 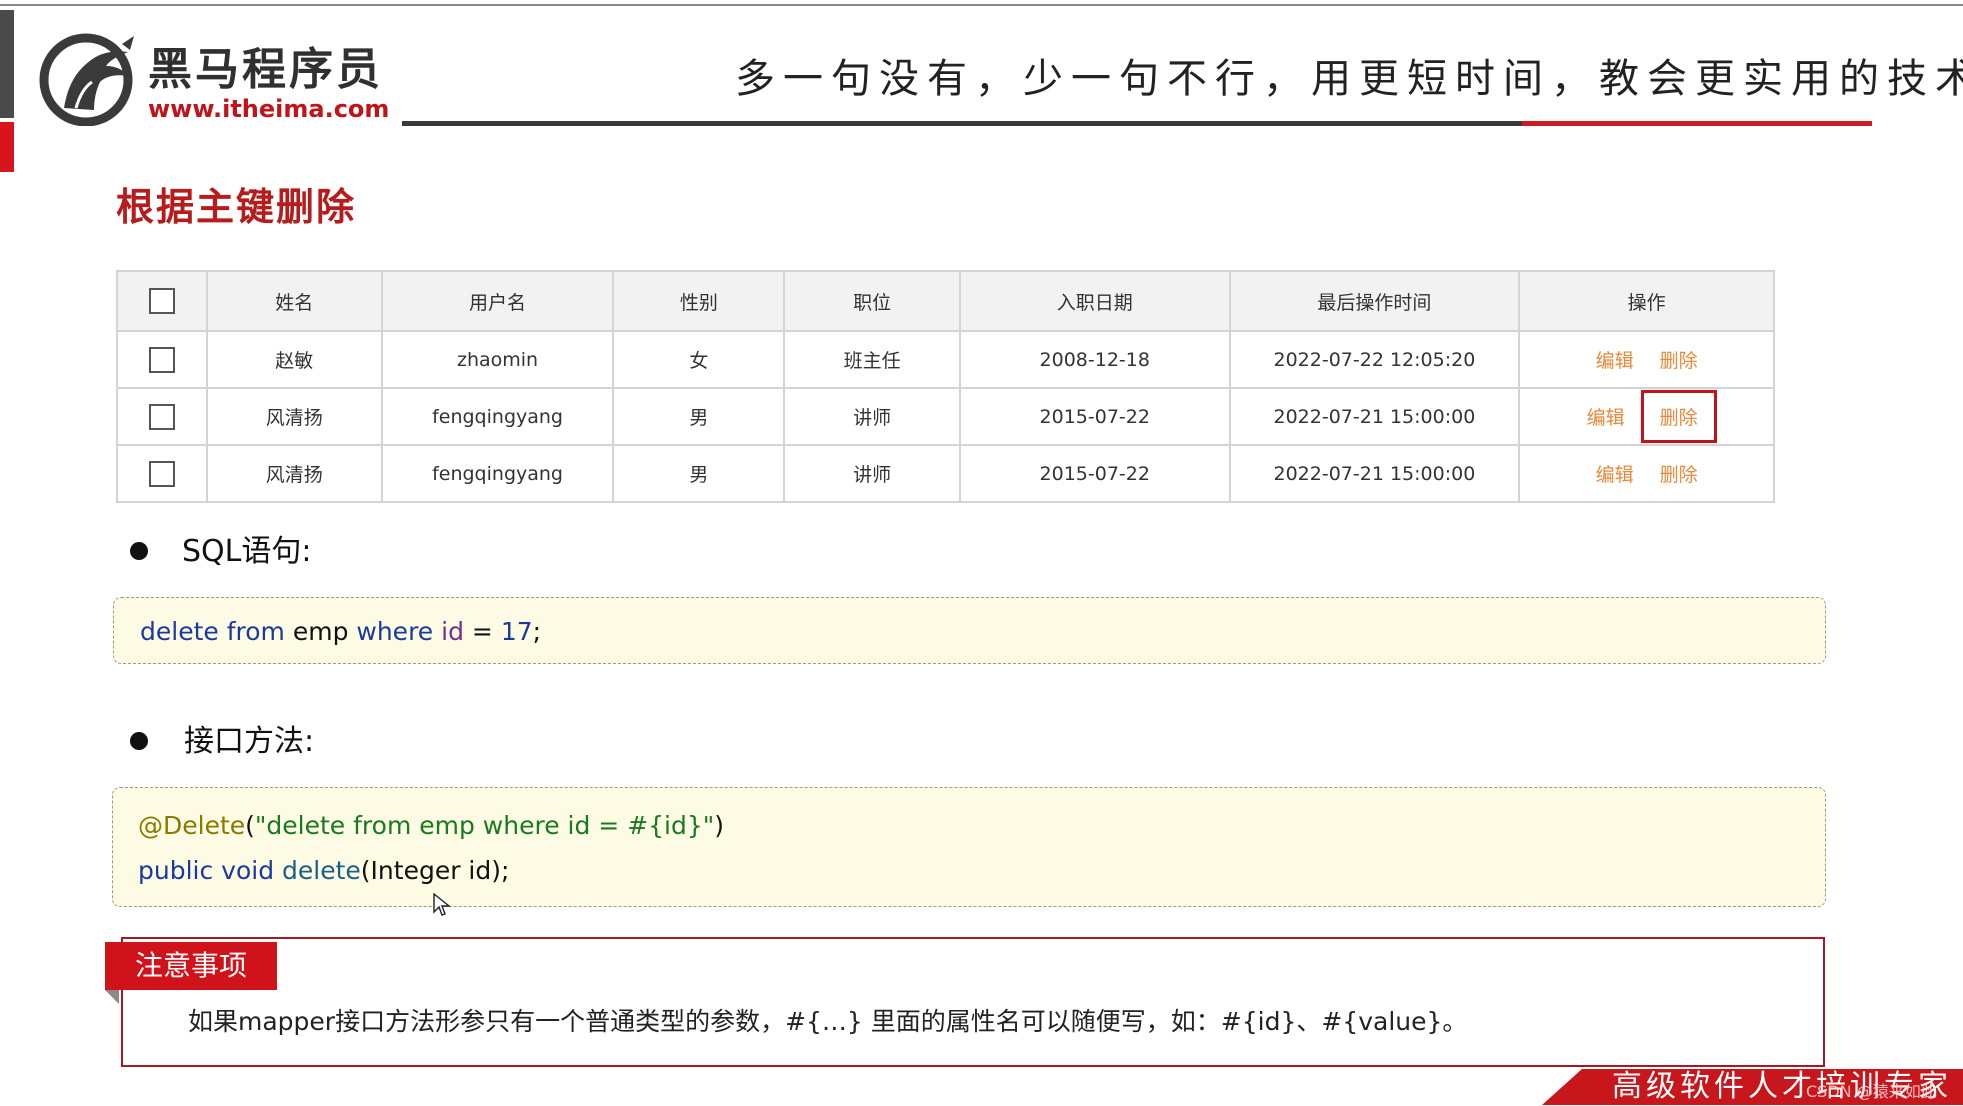 What do you see at coordinates (192, 825) in the screenshot?
I see `annotation-delete: @Delete` at bounding box center [192, 825].